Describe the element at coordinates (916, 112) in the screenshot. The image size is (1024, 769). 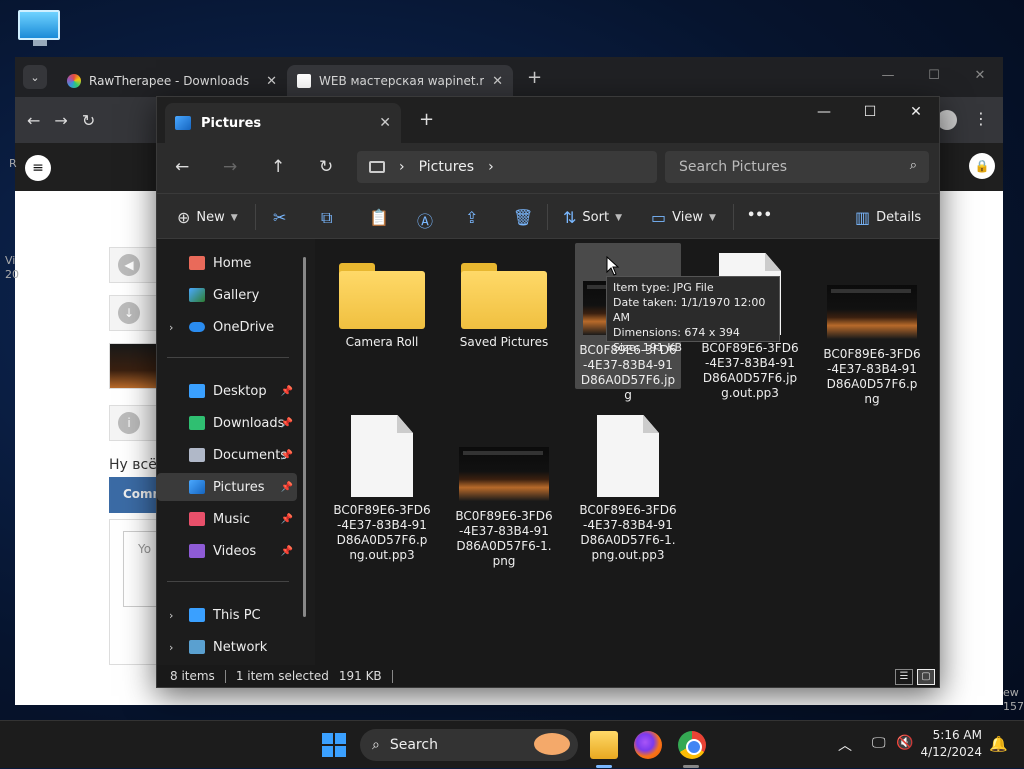
I see `explorer-close-button: ✕` at that location.